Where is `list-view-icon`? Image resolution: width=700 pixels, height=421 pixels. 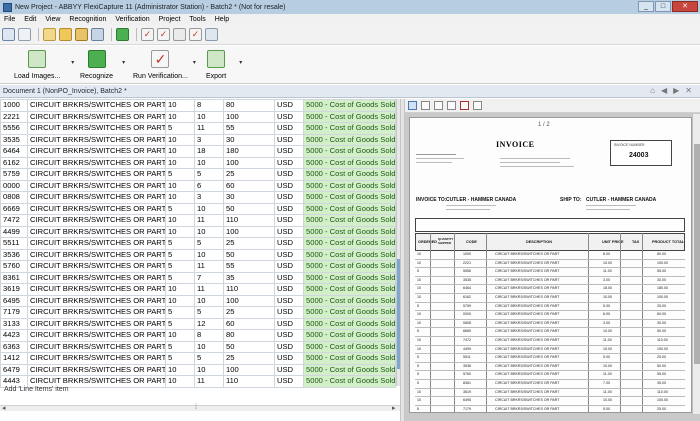 list-view-icon is located at coordinates (24, 34).